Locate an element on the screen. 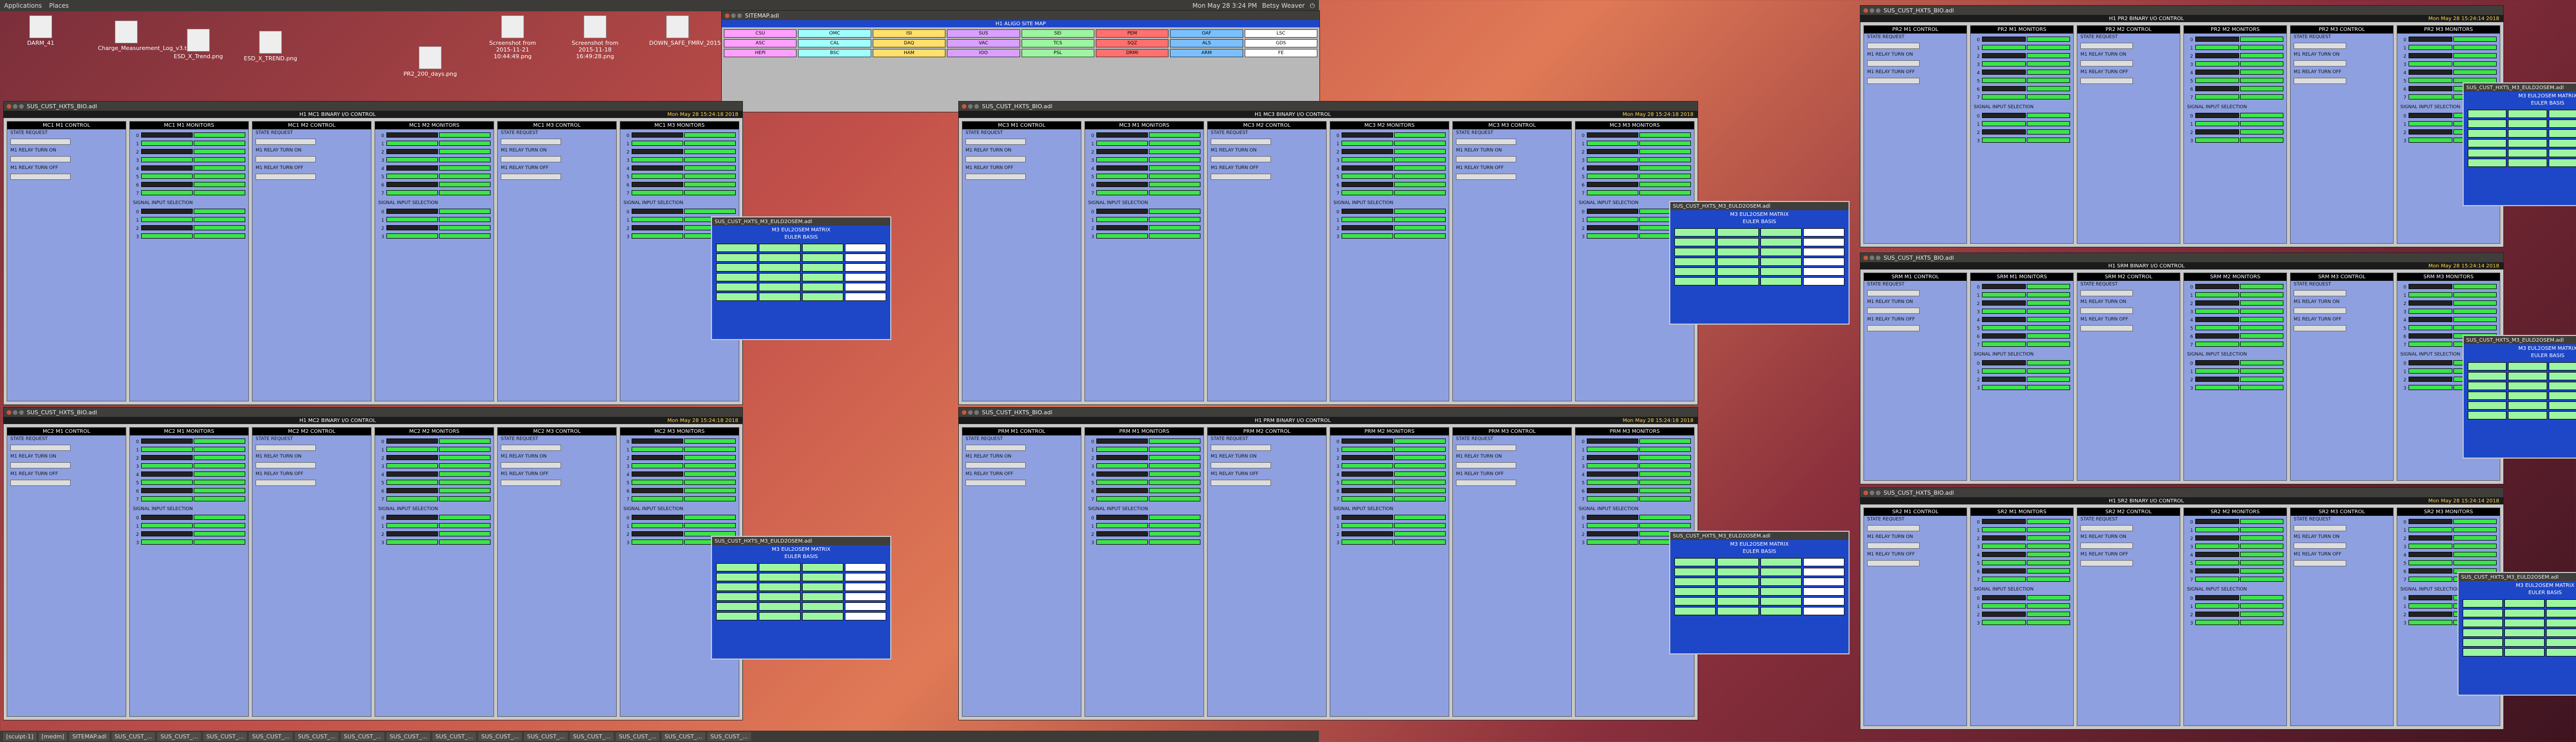  sitemap-button: CAL is located at coordinates (834, 43).